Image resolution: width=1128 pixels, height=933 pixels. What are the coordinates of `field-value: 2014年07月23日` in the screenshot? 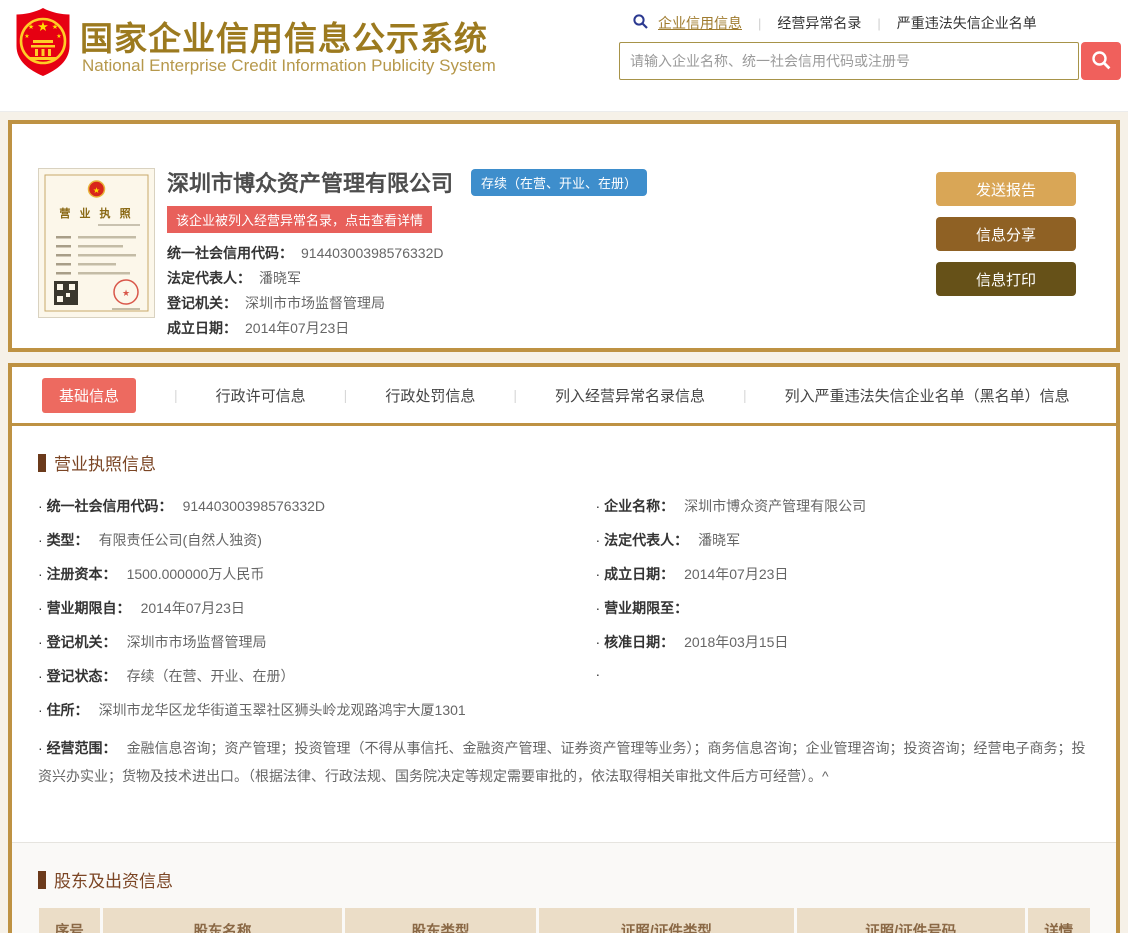 It's located at (297, 328).